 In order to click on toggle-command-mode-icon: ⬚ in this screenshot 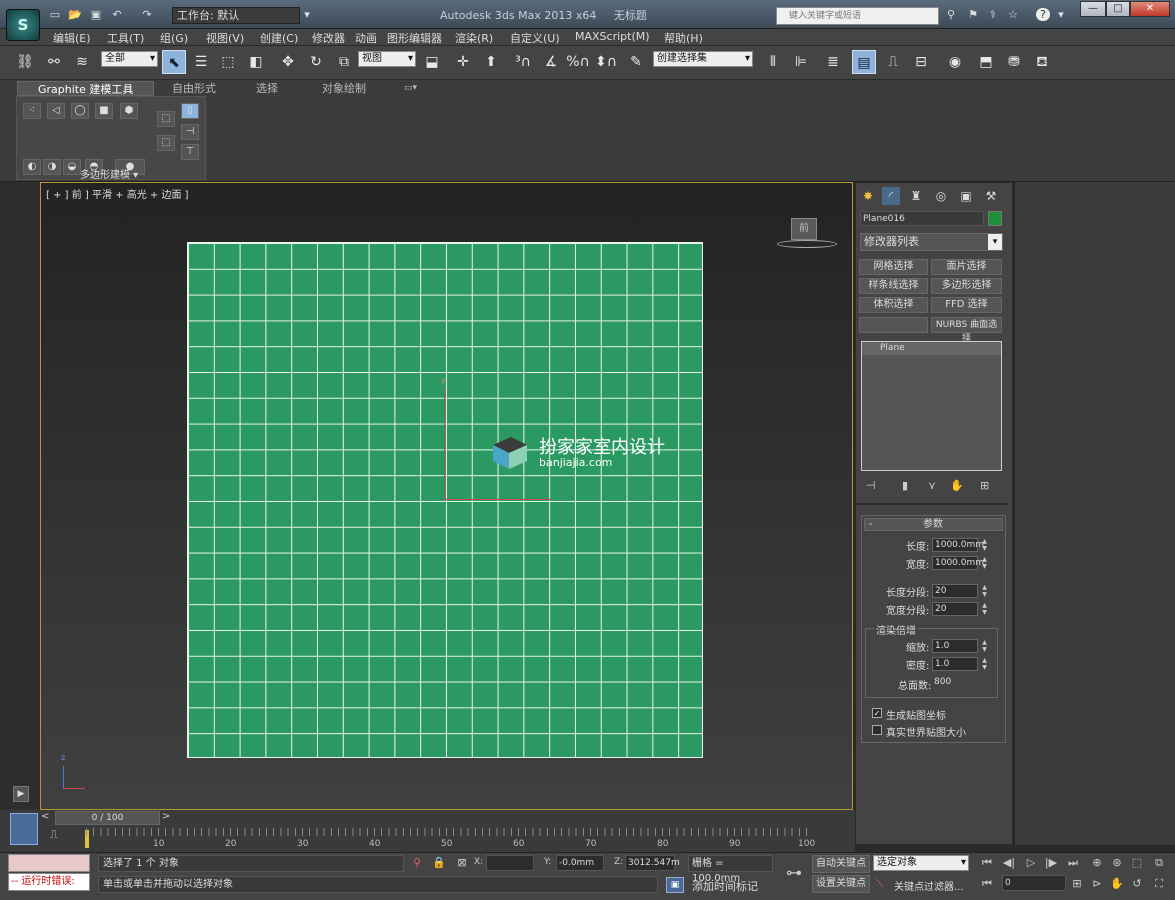, I will do `click(166, 119)`.